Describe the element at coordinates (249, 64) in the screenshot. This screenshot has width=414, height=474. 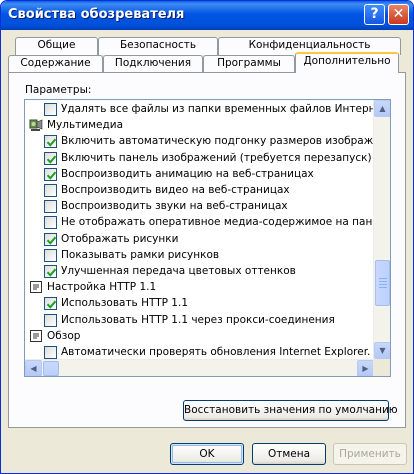
I see `tab-programs: Программы` at that location.